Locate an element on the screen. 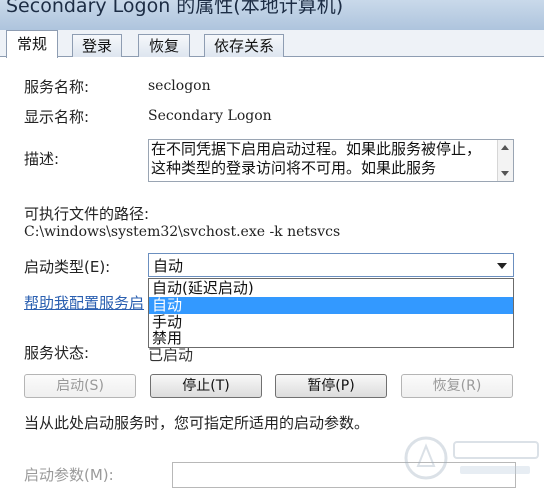 Image resolution: width=544 pixels, height=488 pixels. stop-button: 停止(T) is located at coordinates (206, 386).